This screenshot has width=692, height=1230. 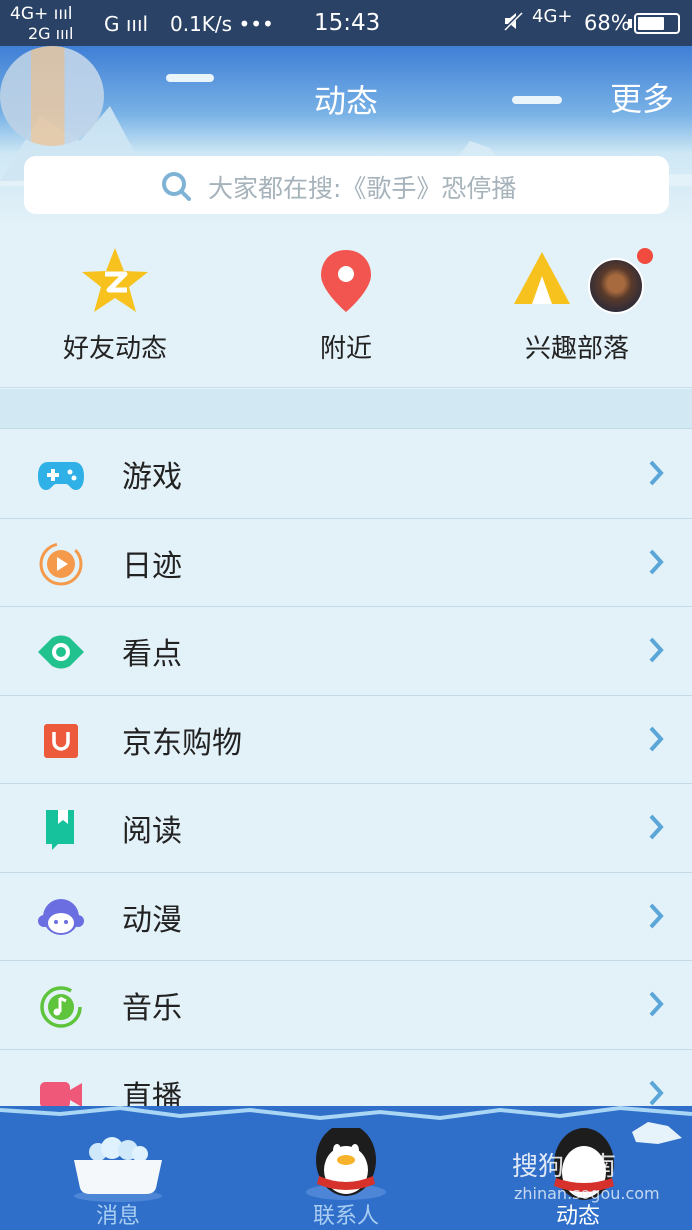 What do you see at coordinates (115, 280) in the screenshot?
I see `friend-feed-star-icon` at bounding box center [115, 280].